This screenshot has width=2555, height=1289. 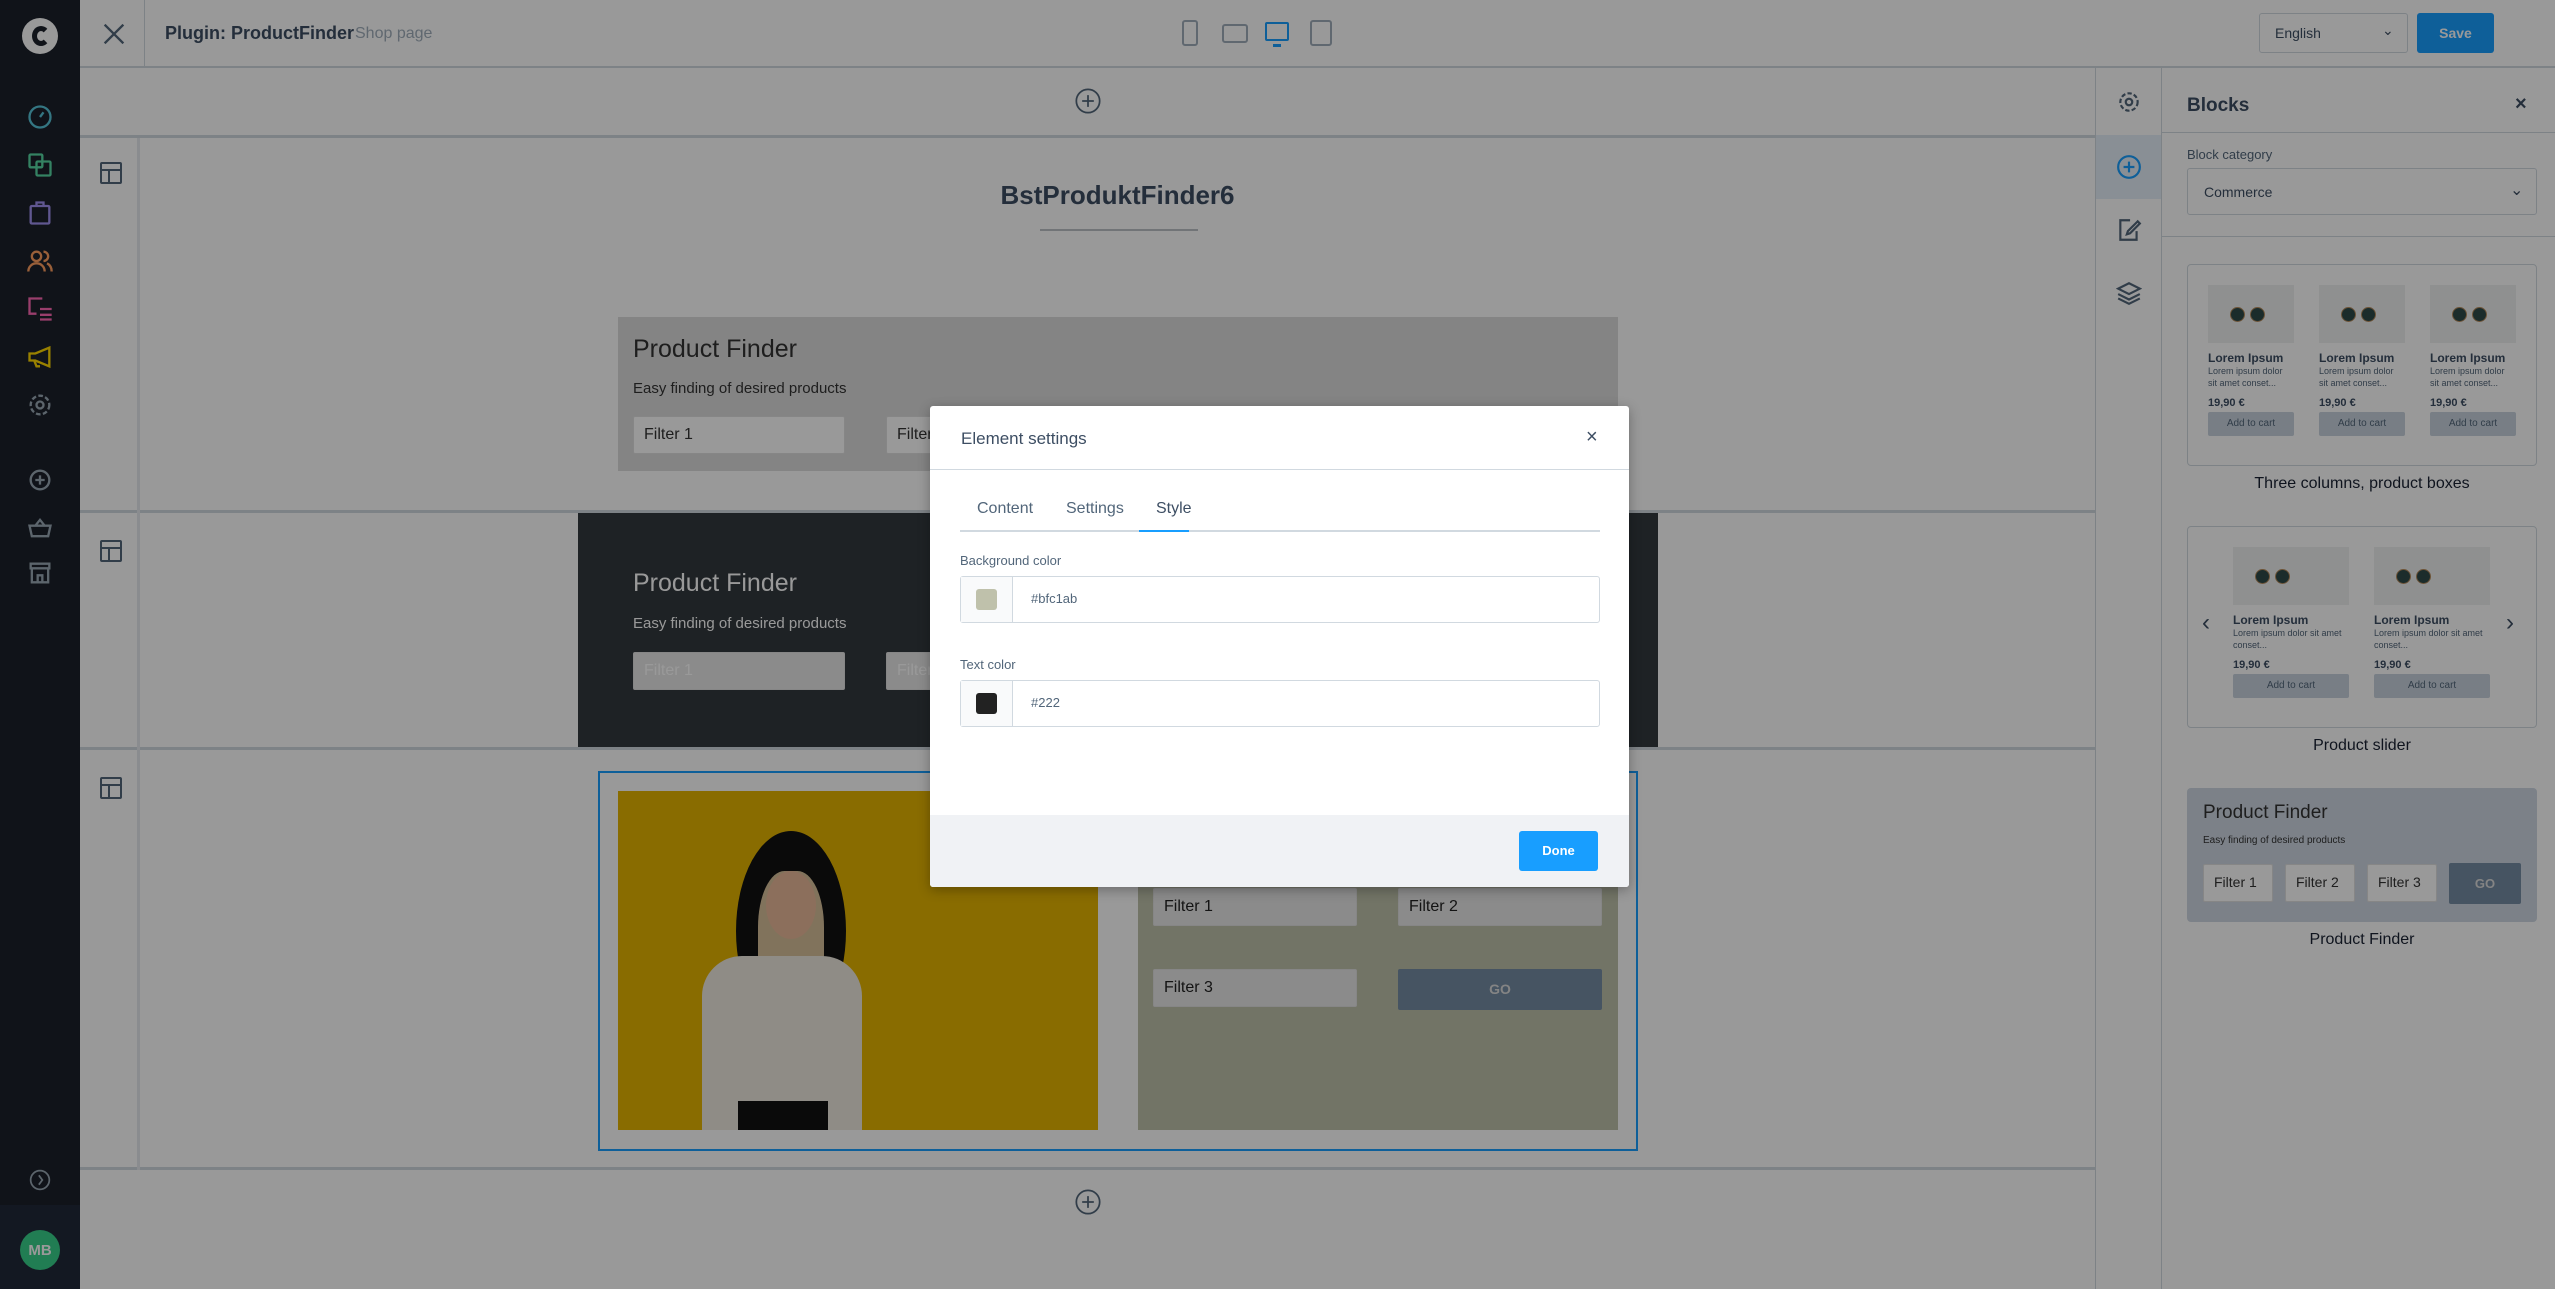 I want to click on modal-footer: Done, so click(x=1279, y=851).